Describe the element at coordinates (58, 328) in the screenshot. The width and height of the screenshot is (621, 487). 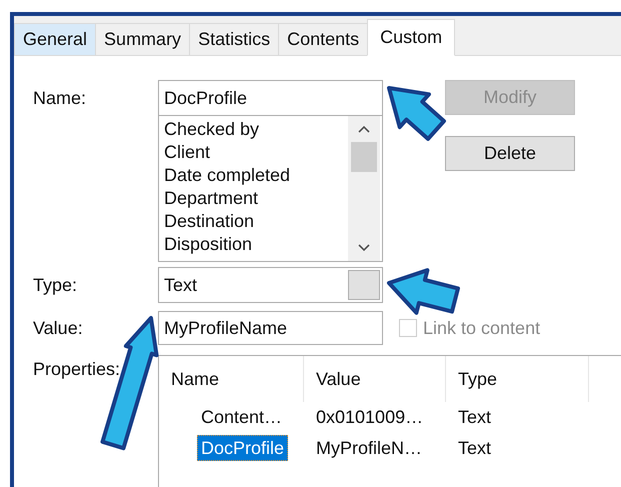
I see `field-label: Value:` at that location.